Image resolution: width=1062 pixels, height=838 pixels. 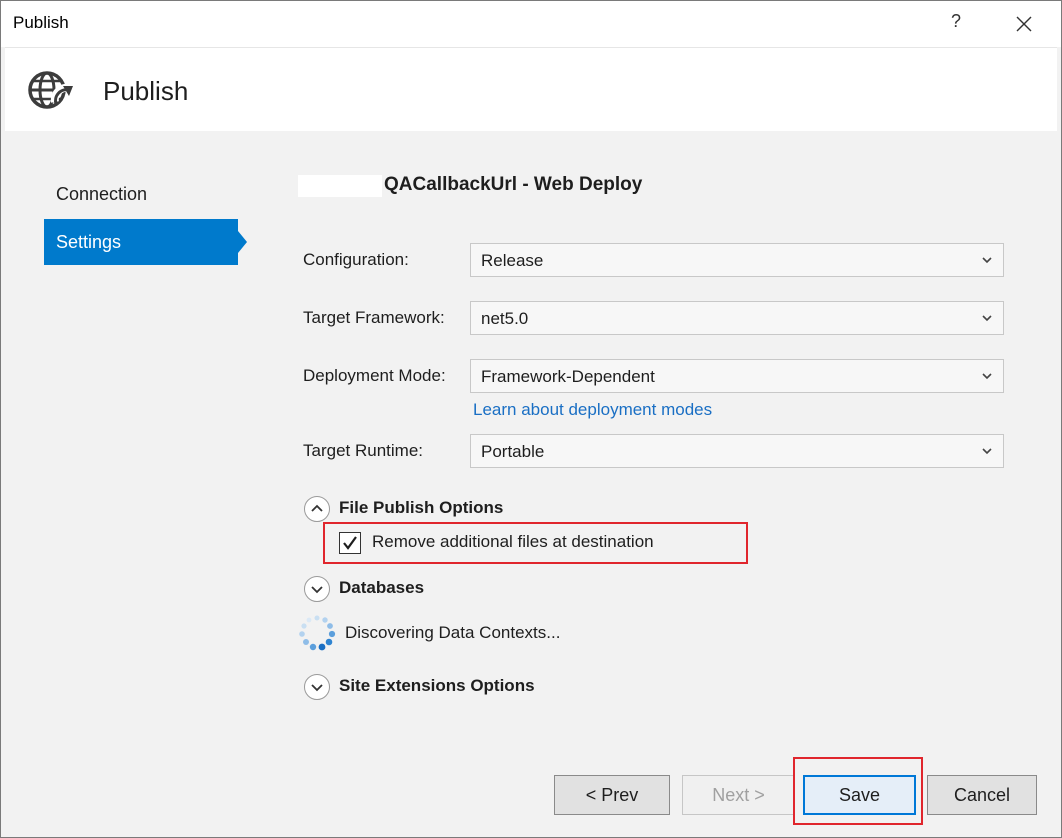 I want to click on close-button, so click(x=1024, y=24).